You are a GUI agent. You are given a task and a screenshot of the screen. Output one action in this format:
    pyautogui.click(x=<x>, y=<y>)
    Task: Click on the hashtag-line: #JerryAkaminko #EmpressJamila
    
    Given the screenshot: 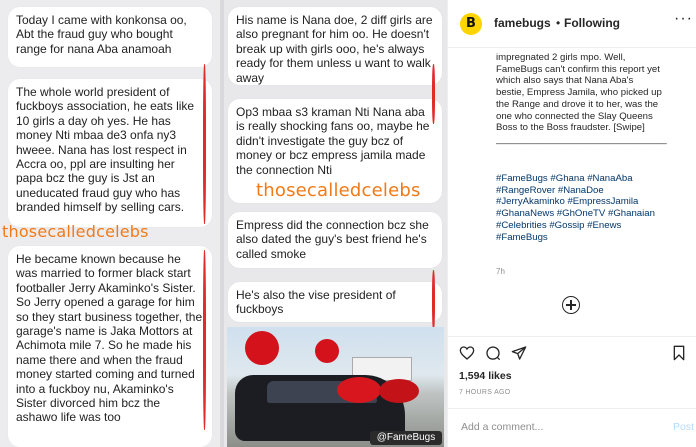 What is the action you would take?
    pyautogui.click(x=592, y=202)
    